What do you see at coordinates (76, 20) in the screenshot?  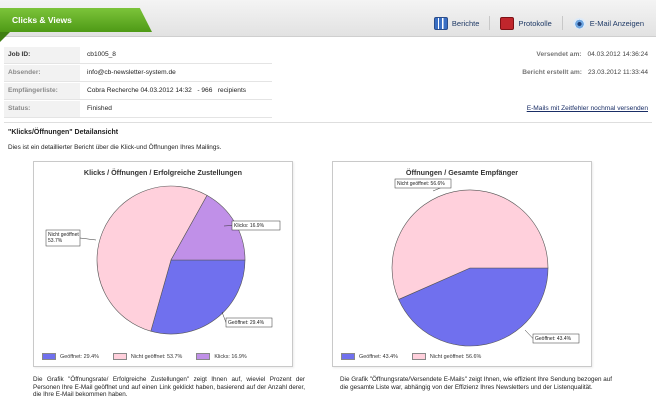 I see `tab-clicks-views: Clicks & Views` at bounding box center [76, 20].